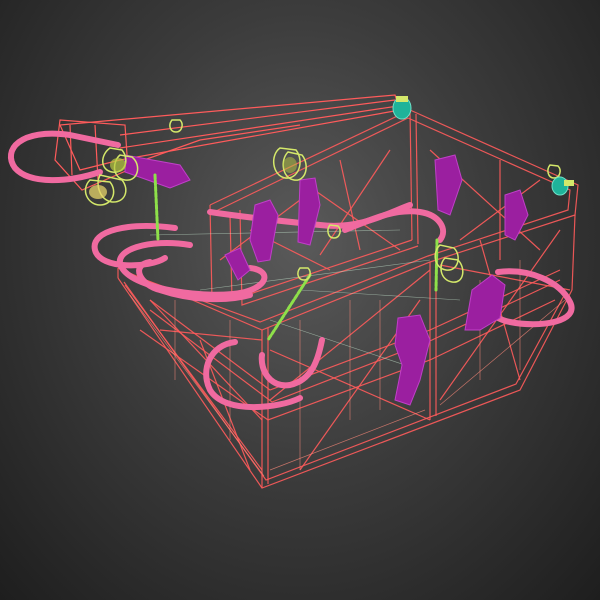 The width and height of the screenshot is (600, 600). Describe the element at coordinates (347, 440) in the screenshot. I see `detail-line` at that location.